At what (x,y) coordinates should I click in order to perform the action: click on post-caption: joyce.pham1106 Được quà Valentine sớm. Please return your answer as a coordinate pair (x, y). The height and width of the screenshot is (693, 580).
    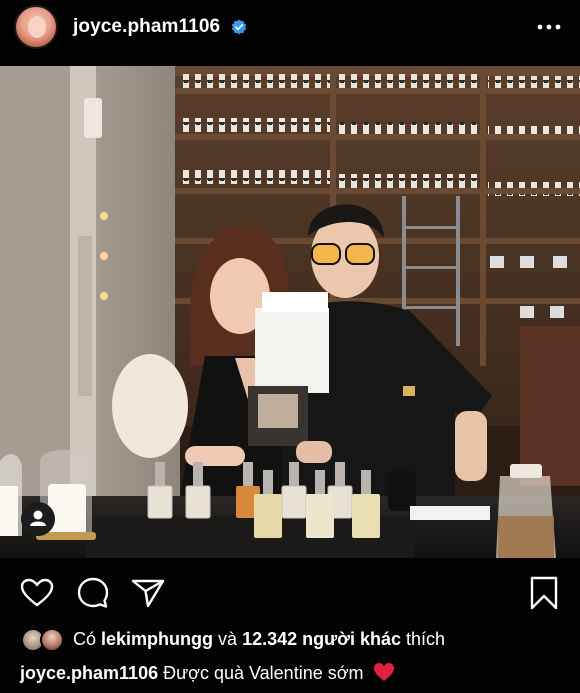
    Looking at the image, I should click on (207, 673).